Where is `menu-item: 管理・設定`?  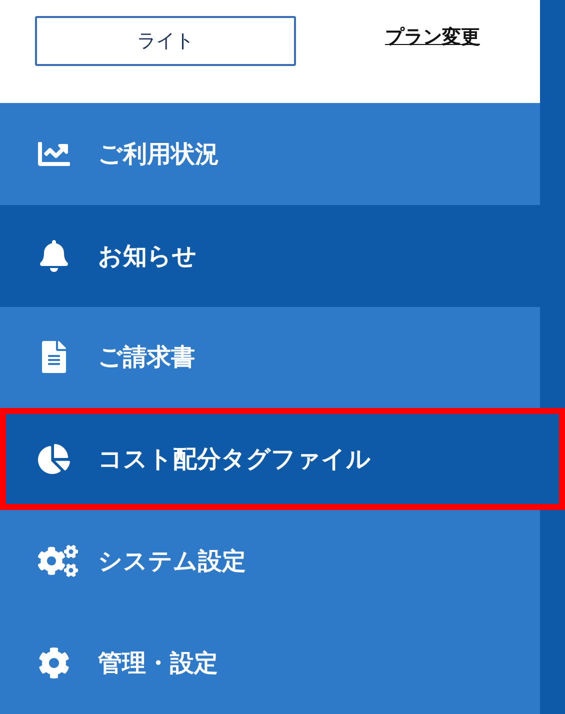
menu-item: 管理・設定 is located at coordinates (270, 663).